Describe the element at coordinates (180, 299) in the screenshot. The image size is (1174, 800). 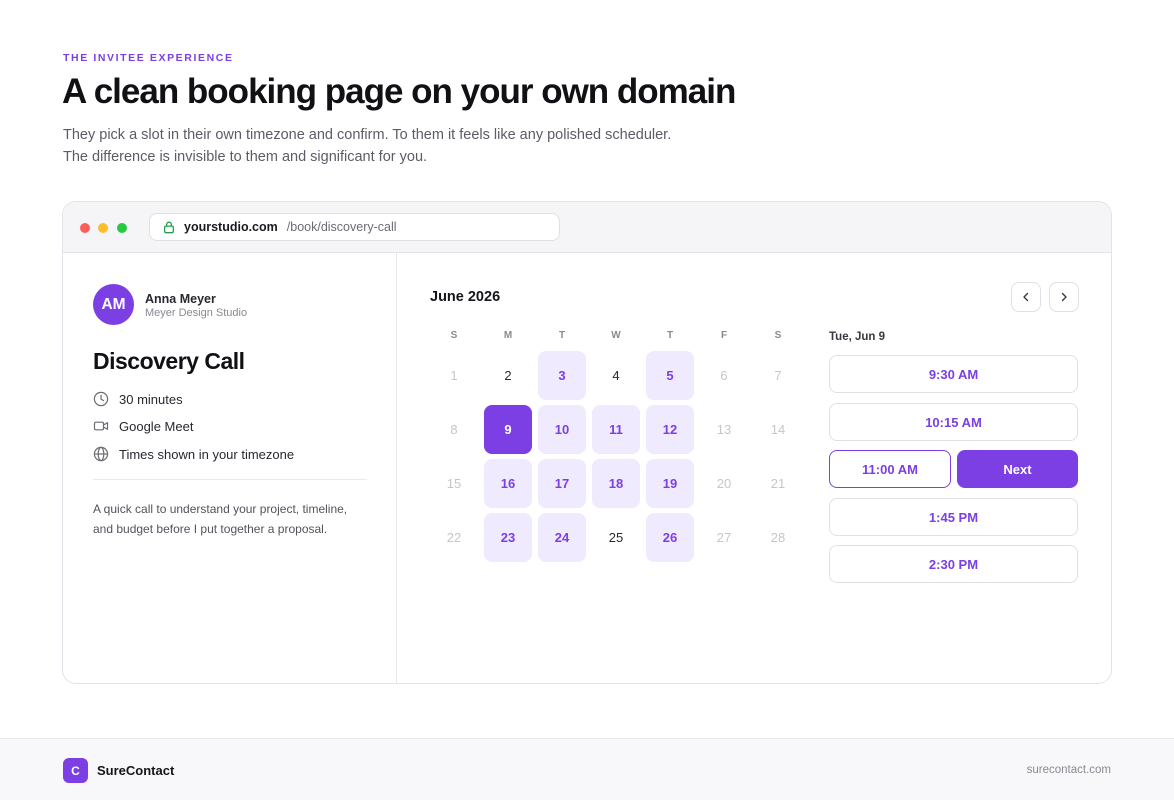
I see `host-name: Anna Meyer` at that location.